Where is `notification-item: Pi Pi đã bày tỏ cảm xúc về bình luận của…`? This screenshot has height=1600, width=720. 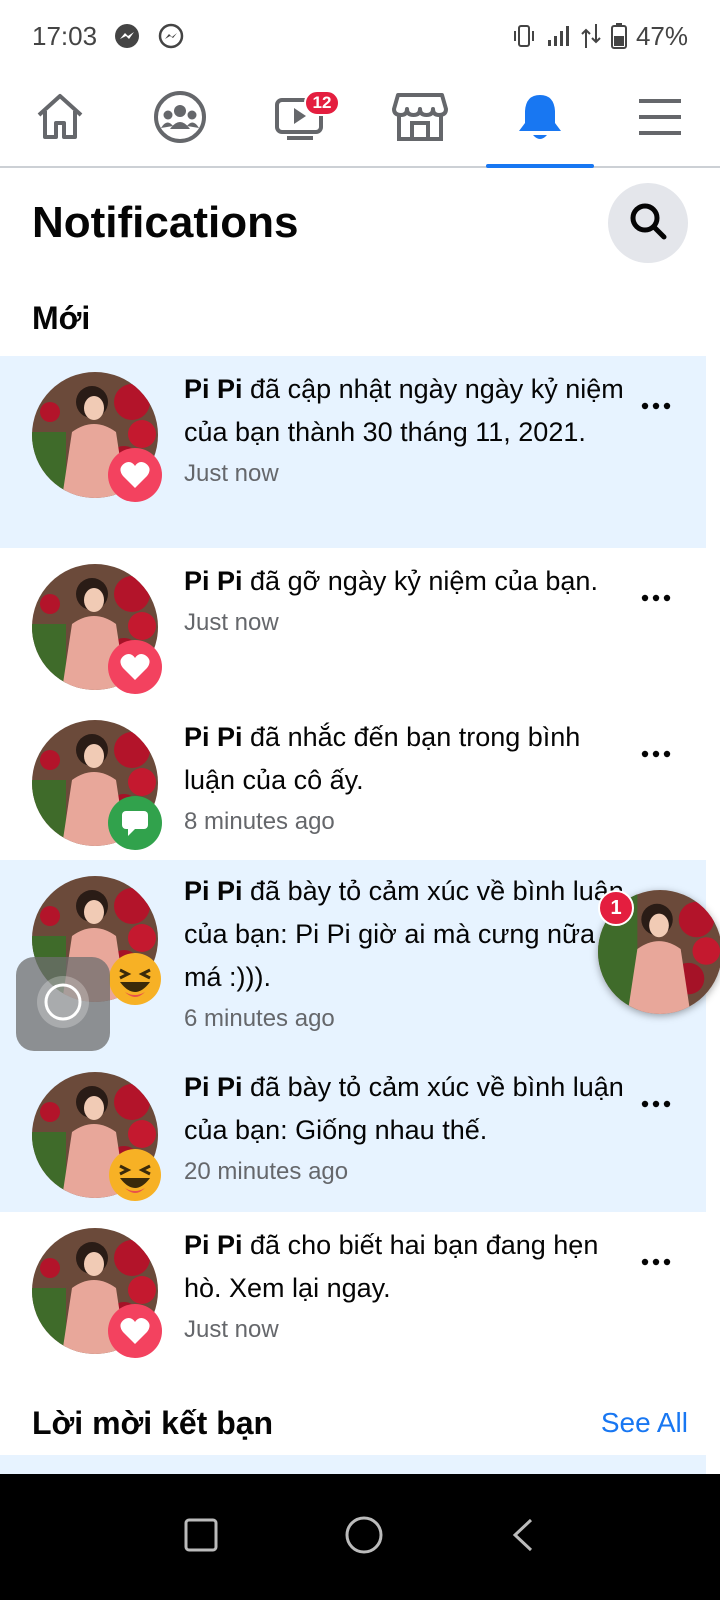
notification-item: Pi Pi đã bày tỏ cảm xúc về bình luận của… is located at coordinates (353, 1134).